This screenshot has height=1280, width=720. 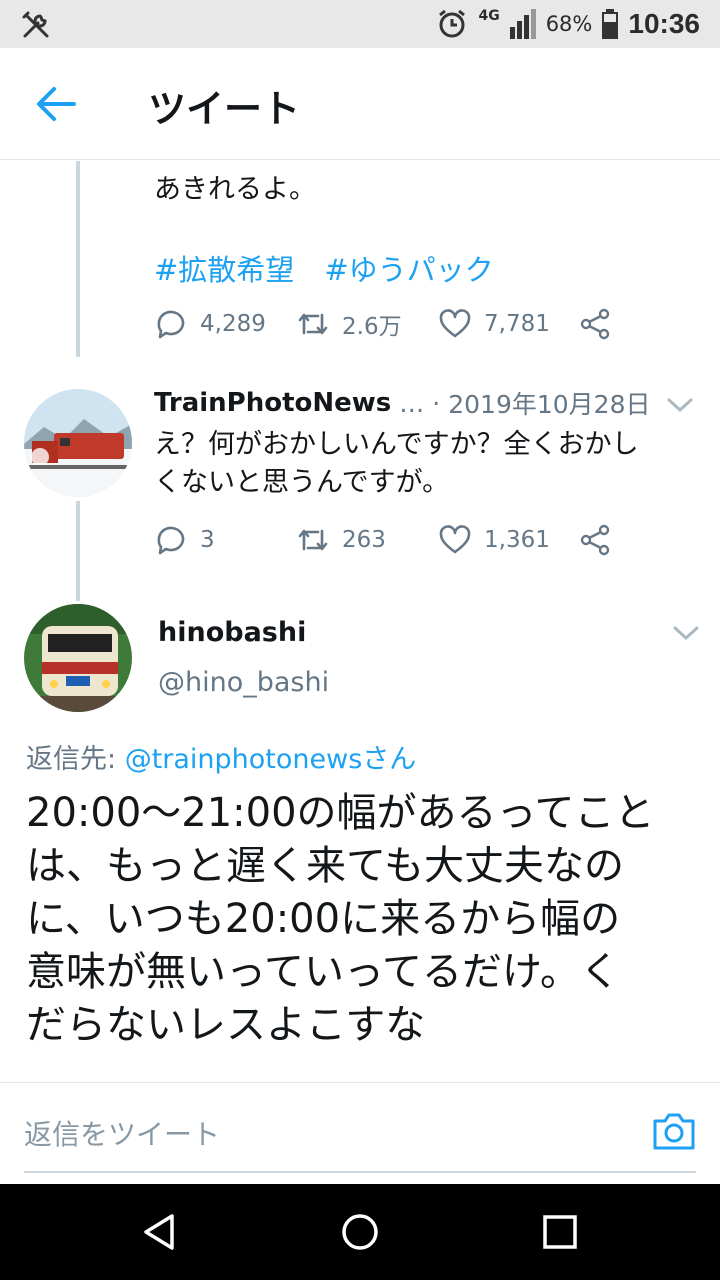 What do you see at coordinates (517, 324) in the screenshot?
I see `like-count: 7,781` at bounding box center [517, 324].